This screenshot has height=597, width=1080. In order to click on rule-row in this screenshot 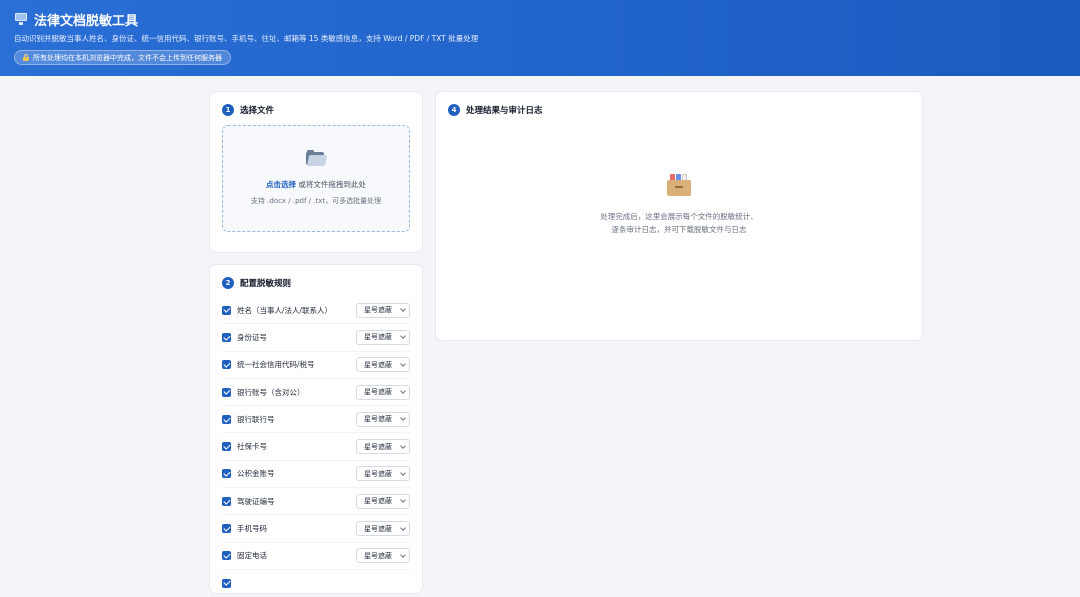, I will do `click(316, 583)`.